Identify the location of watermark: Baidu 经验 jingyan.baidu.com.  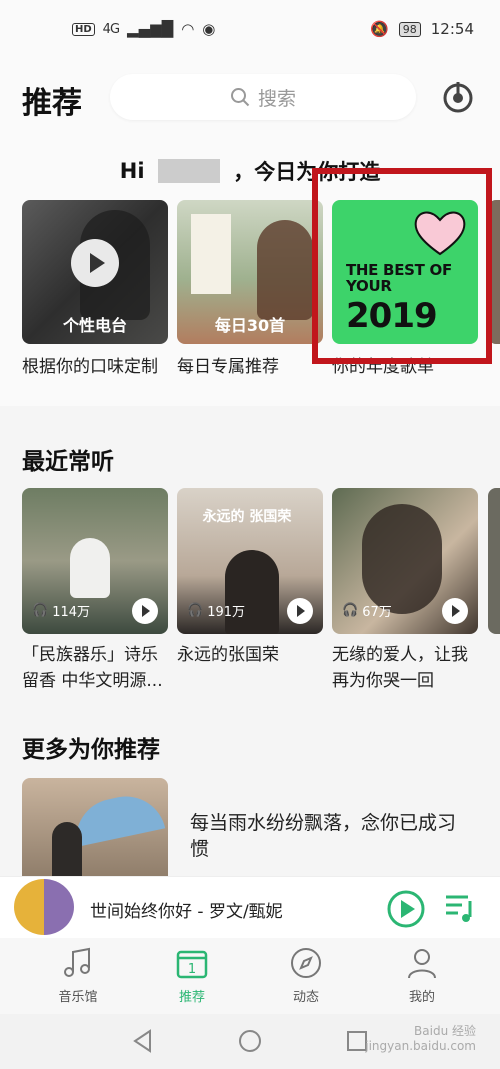
(420, 1037).